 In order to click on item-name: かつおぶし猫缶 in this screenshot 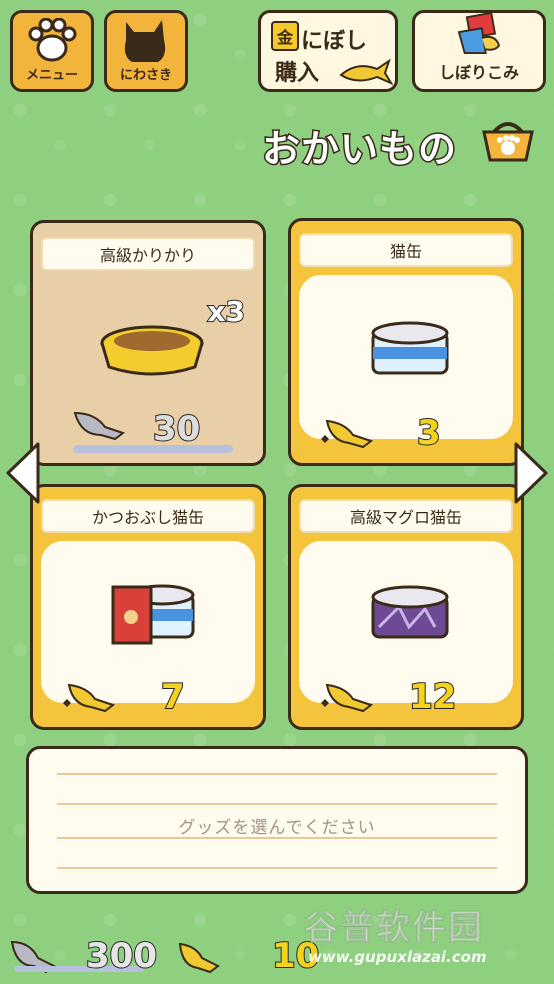, I will do `click(148, 516)`.